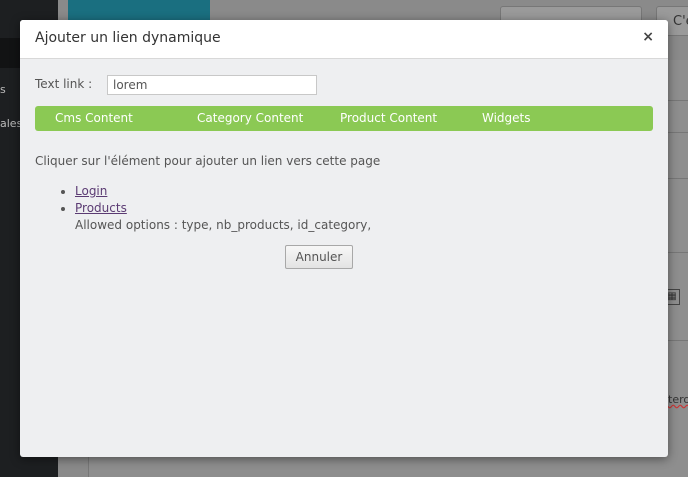 Image resolution: width=688 pixels, height=477 pixels. What do you see at coordinates (203, 191) in the screenshot?
I see `list-item: Login` at bounding box center [203, 191].